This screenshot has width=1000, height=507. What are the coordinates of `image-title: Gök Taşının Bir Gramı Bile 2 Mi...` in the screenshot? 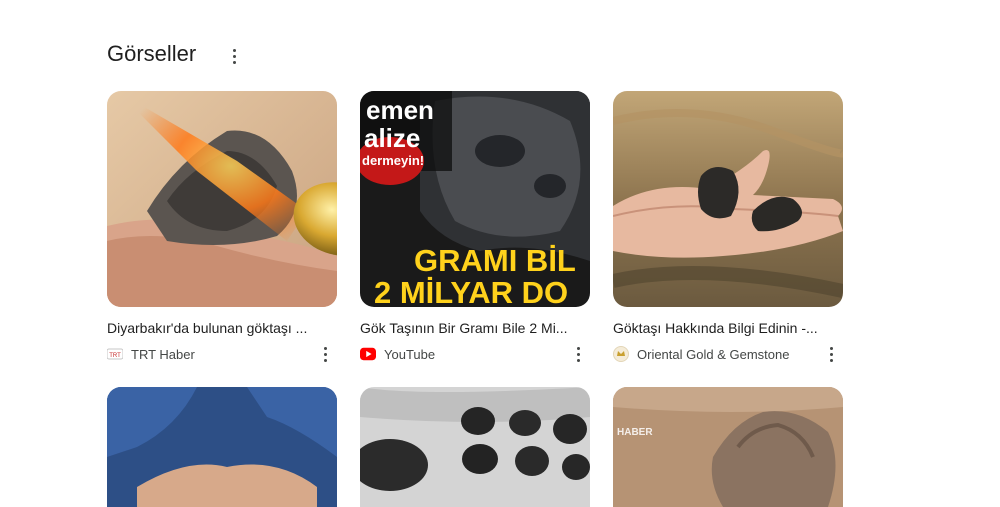 It's located at (475, 328).